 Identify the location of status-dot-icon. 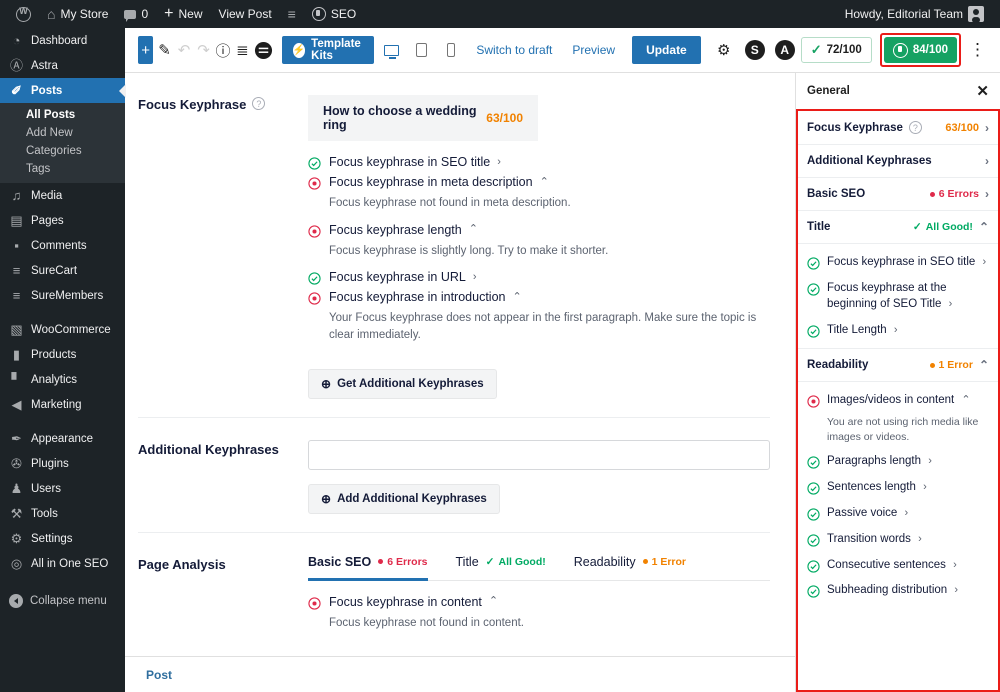
(932, 365).